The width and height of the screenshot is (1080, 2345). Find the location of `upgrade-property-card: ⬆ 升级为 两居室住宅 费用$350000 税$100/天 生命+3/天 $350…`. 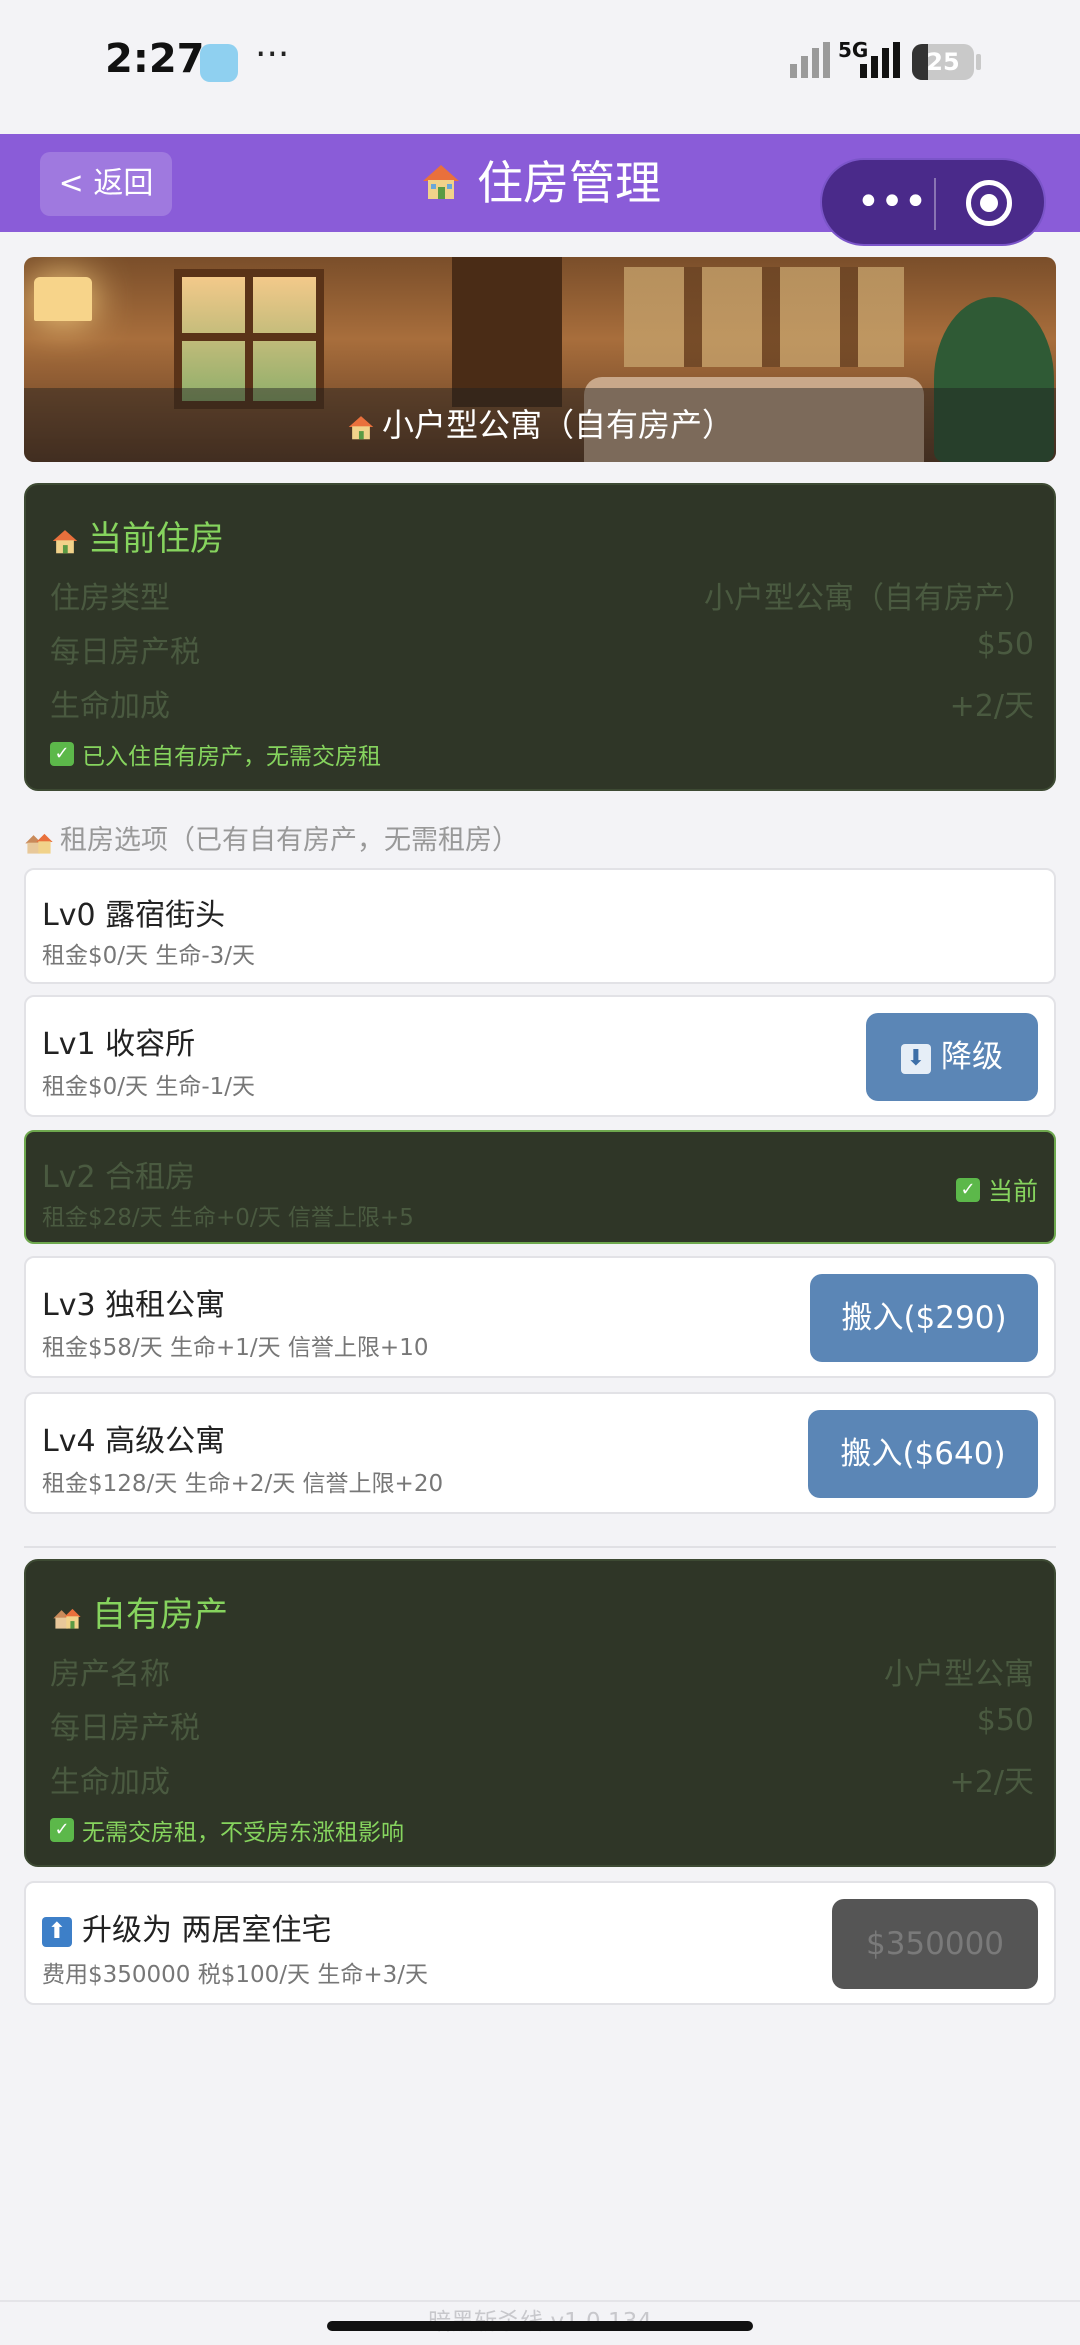

upgrade-property-card: ⬆ 升级为 两居室住宅 费用$350000 税$100/天 生命+3/天 $350… is located at coordinates (540, 1943).